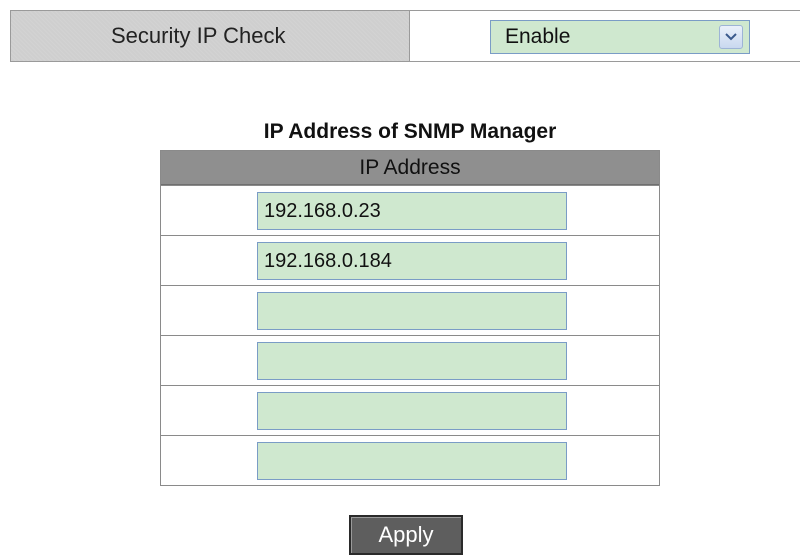 The height and width of the screenshot is (558, 800). What do you see at coordinates (538, 36) in the screenshot?
I see `select-value: Enable` at bounding box center [538, 36].